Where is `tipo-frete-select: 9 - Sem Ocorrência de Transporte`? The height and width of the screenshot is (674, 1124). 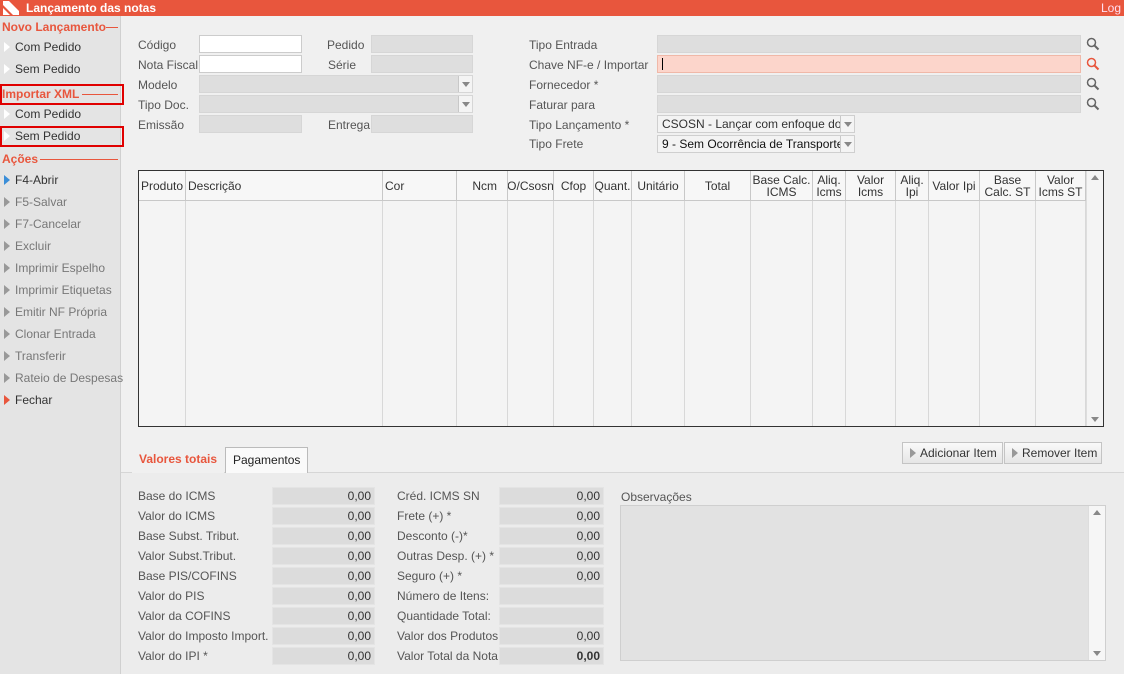 tipo-frete-select: 9 - Sem Ocorrência de Transporte is located at coordinates (756, 144).